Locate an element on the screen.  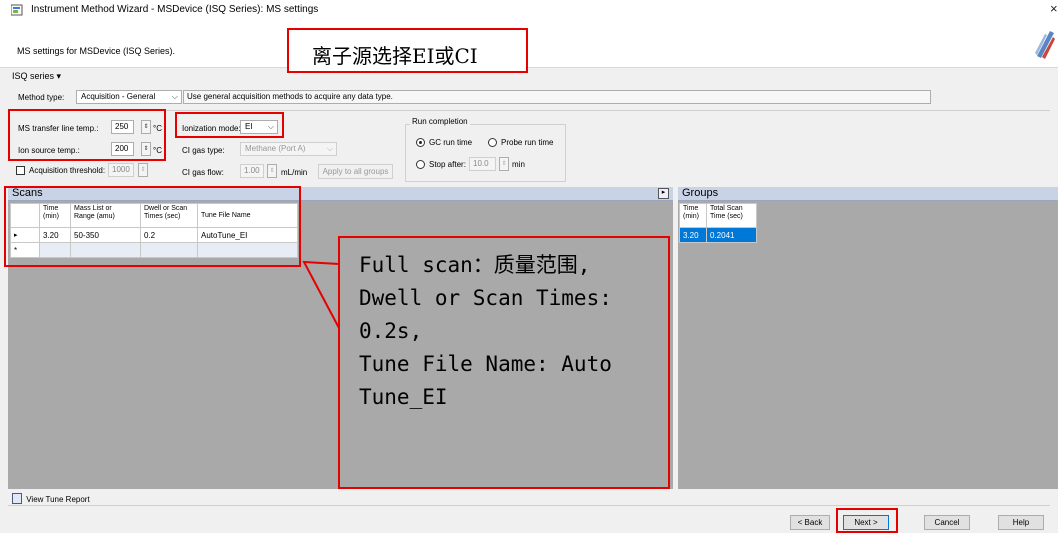
ci-gas-flow-label: CI gas flow: is located at coordinates (203, 172).